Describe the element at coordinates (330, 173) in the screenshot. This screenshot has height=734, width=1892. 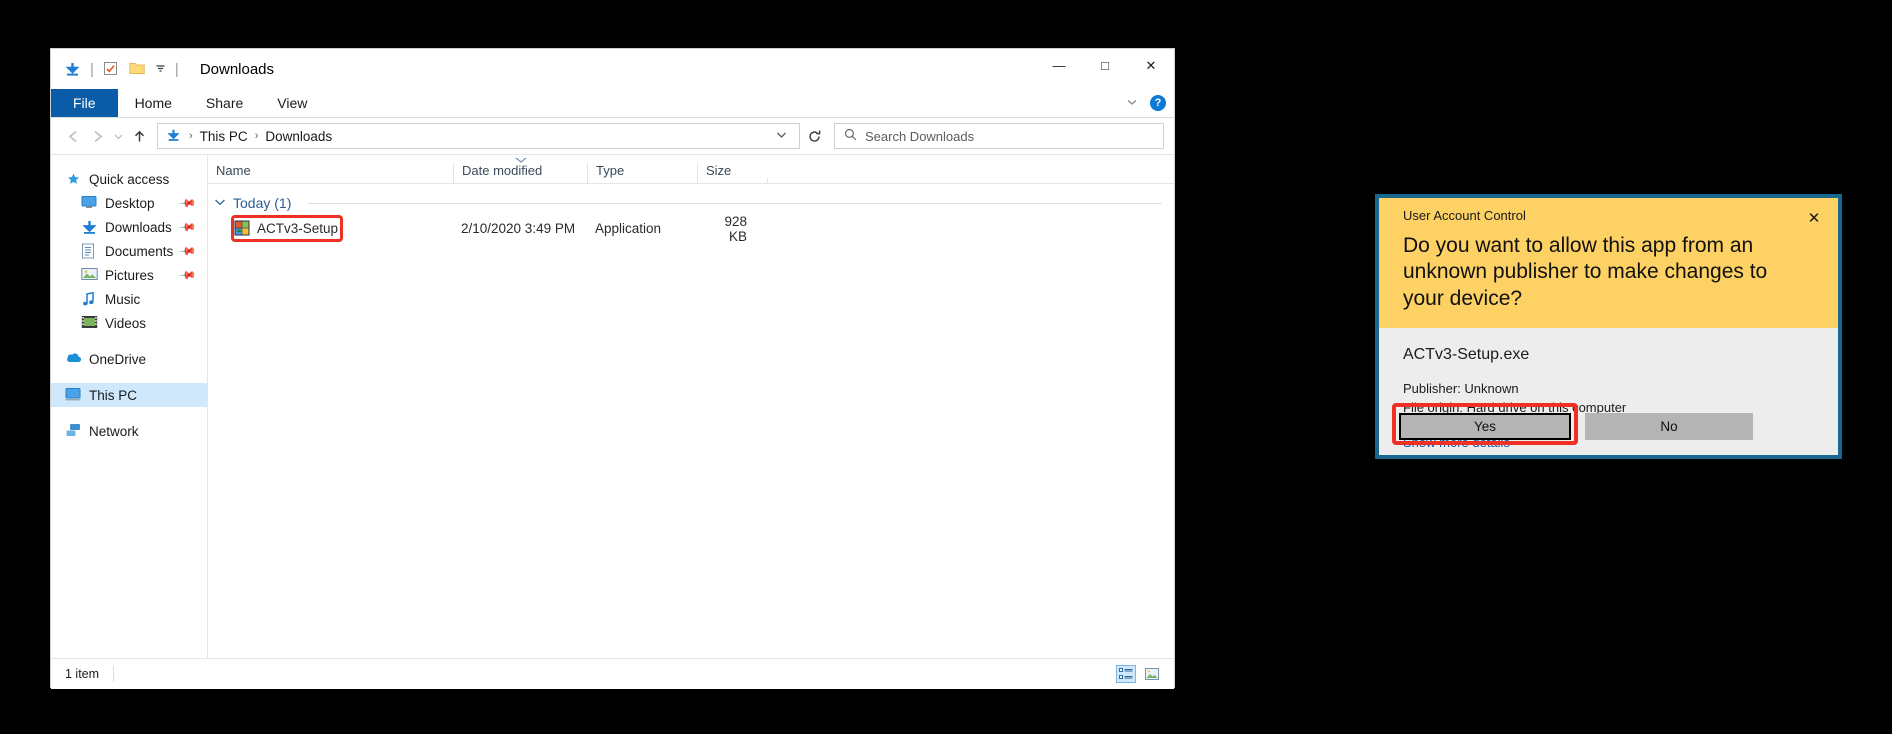
I see `column-header-name: Name` at that location.